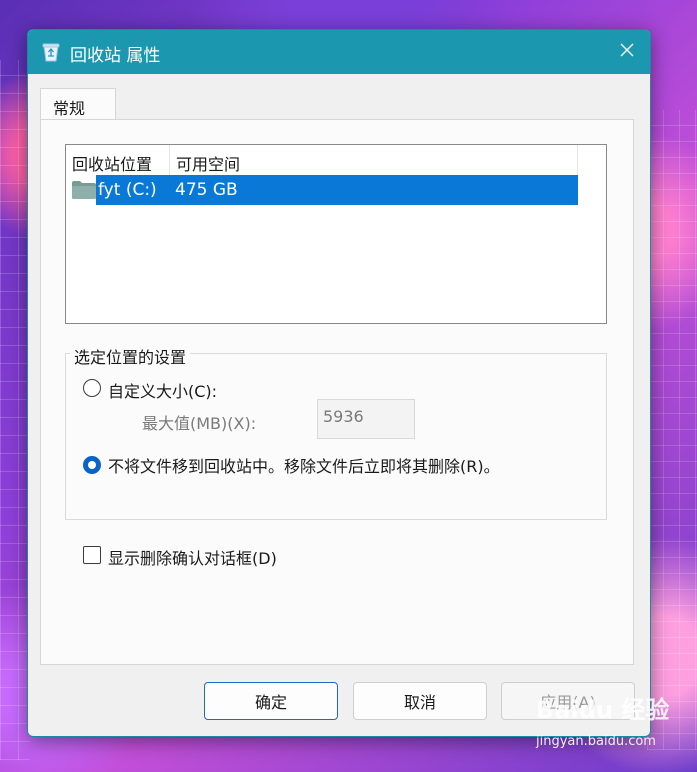 The width and height of the screenshot is (697, 772). Describe the element at coordinates (304, 465) in the screenshot. I see `no-recycle-label: 不将文件移到回收站中。移除文件后立即将其删除(R)。` at that location.